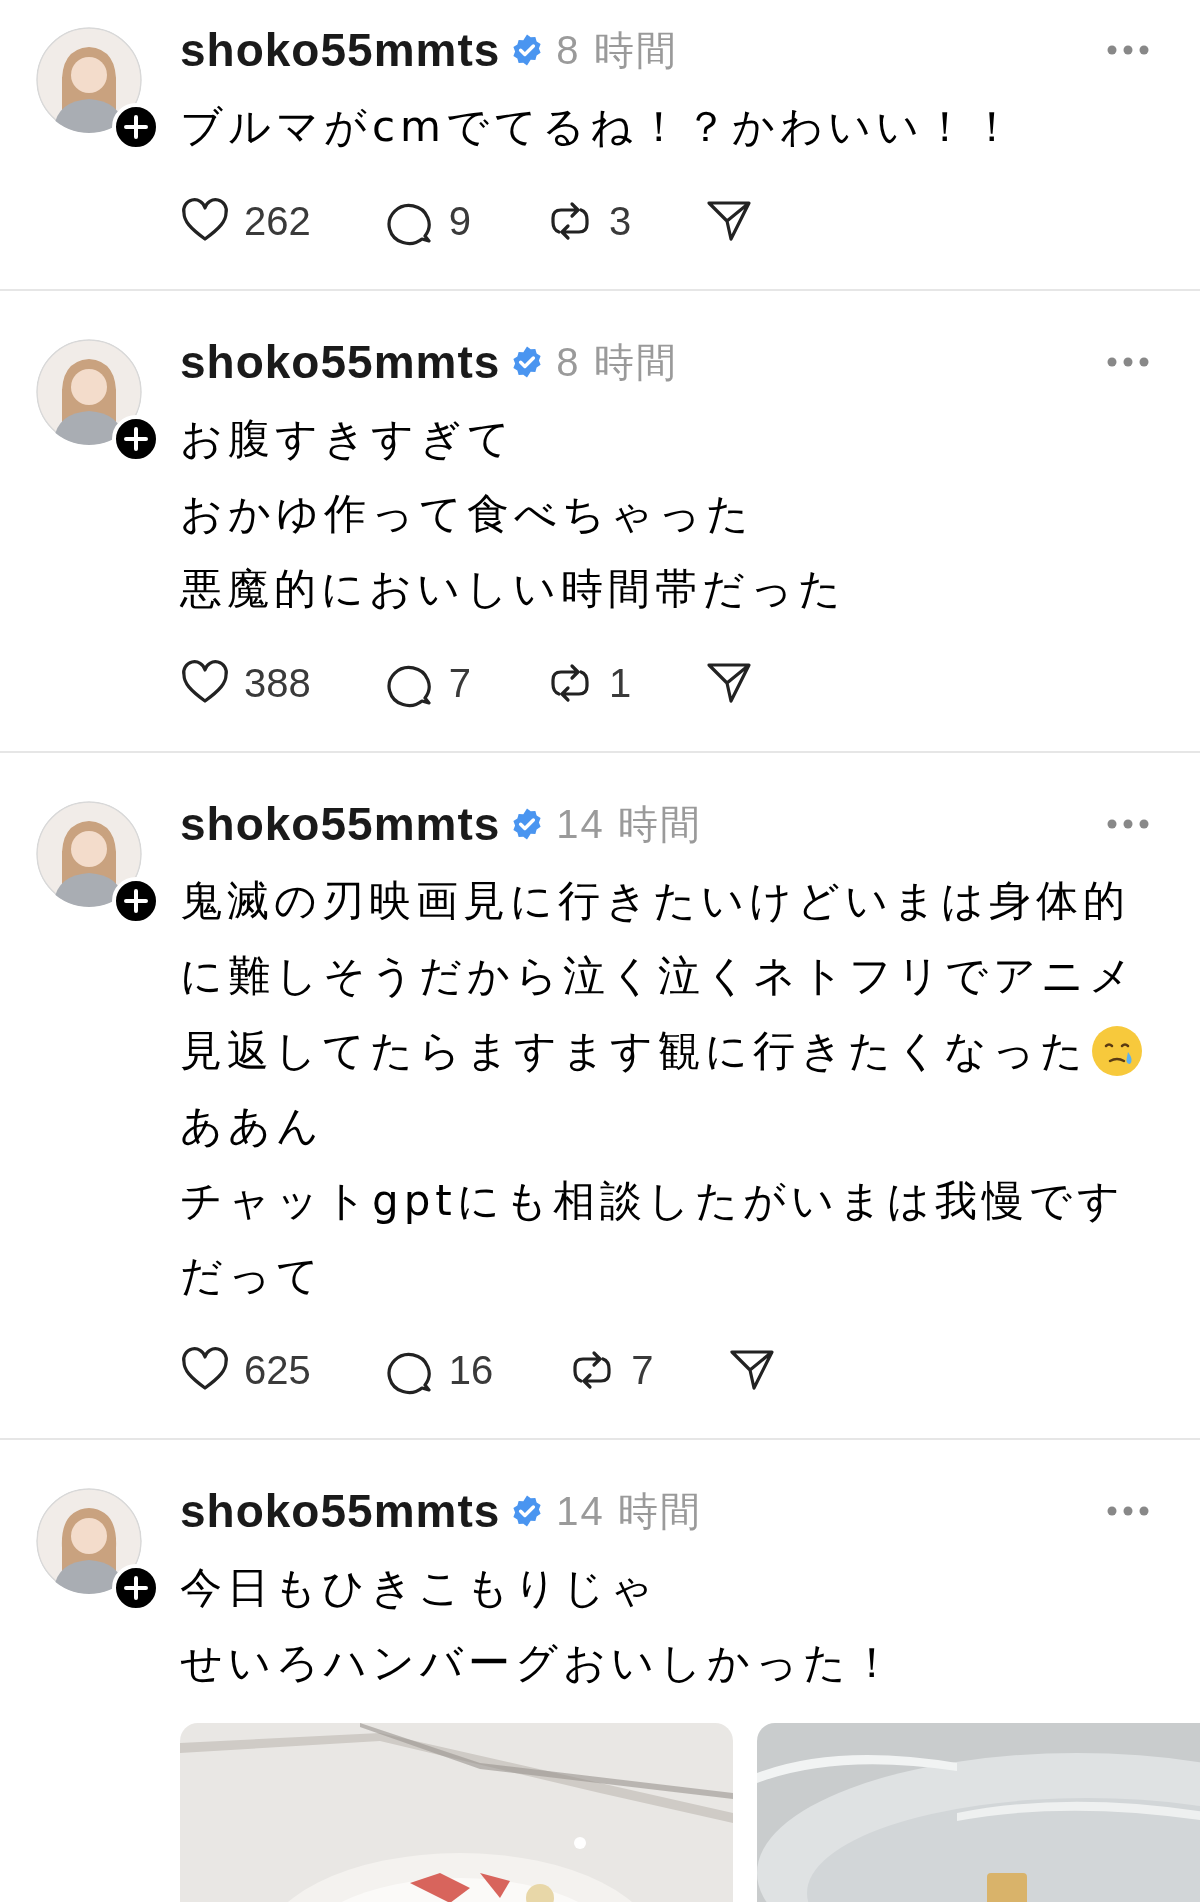 The width and height of the screenshot is (1200, 1902). Describe the element at coordinates (652, 1200) in the screenshot. I see `post-text-line: チャットgptにも相談したがいまは我慢です` at that location.